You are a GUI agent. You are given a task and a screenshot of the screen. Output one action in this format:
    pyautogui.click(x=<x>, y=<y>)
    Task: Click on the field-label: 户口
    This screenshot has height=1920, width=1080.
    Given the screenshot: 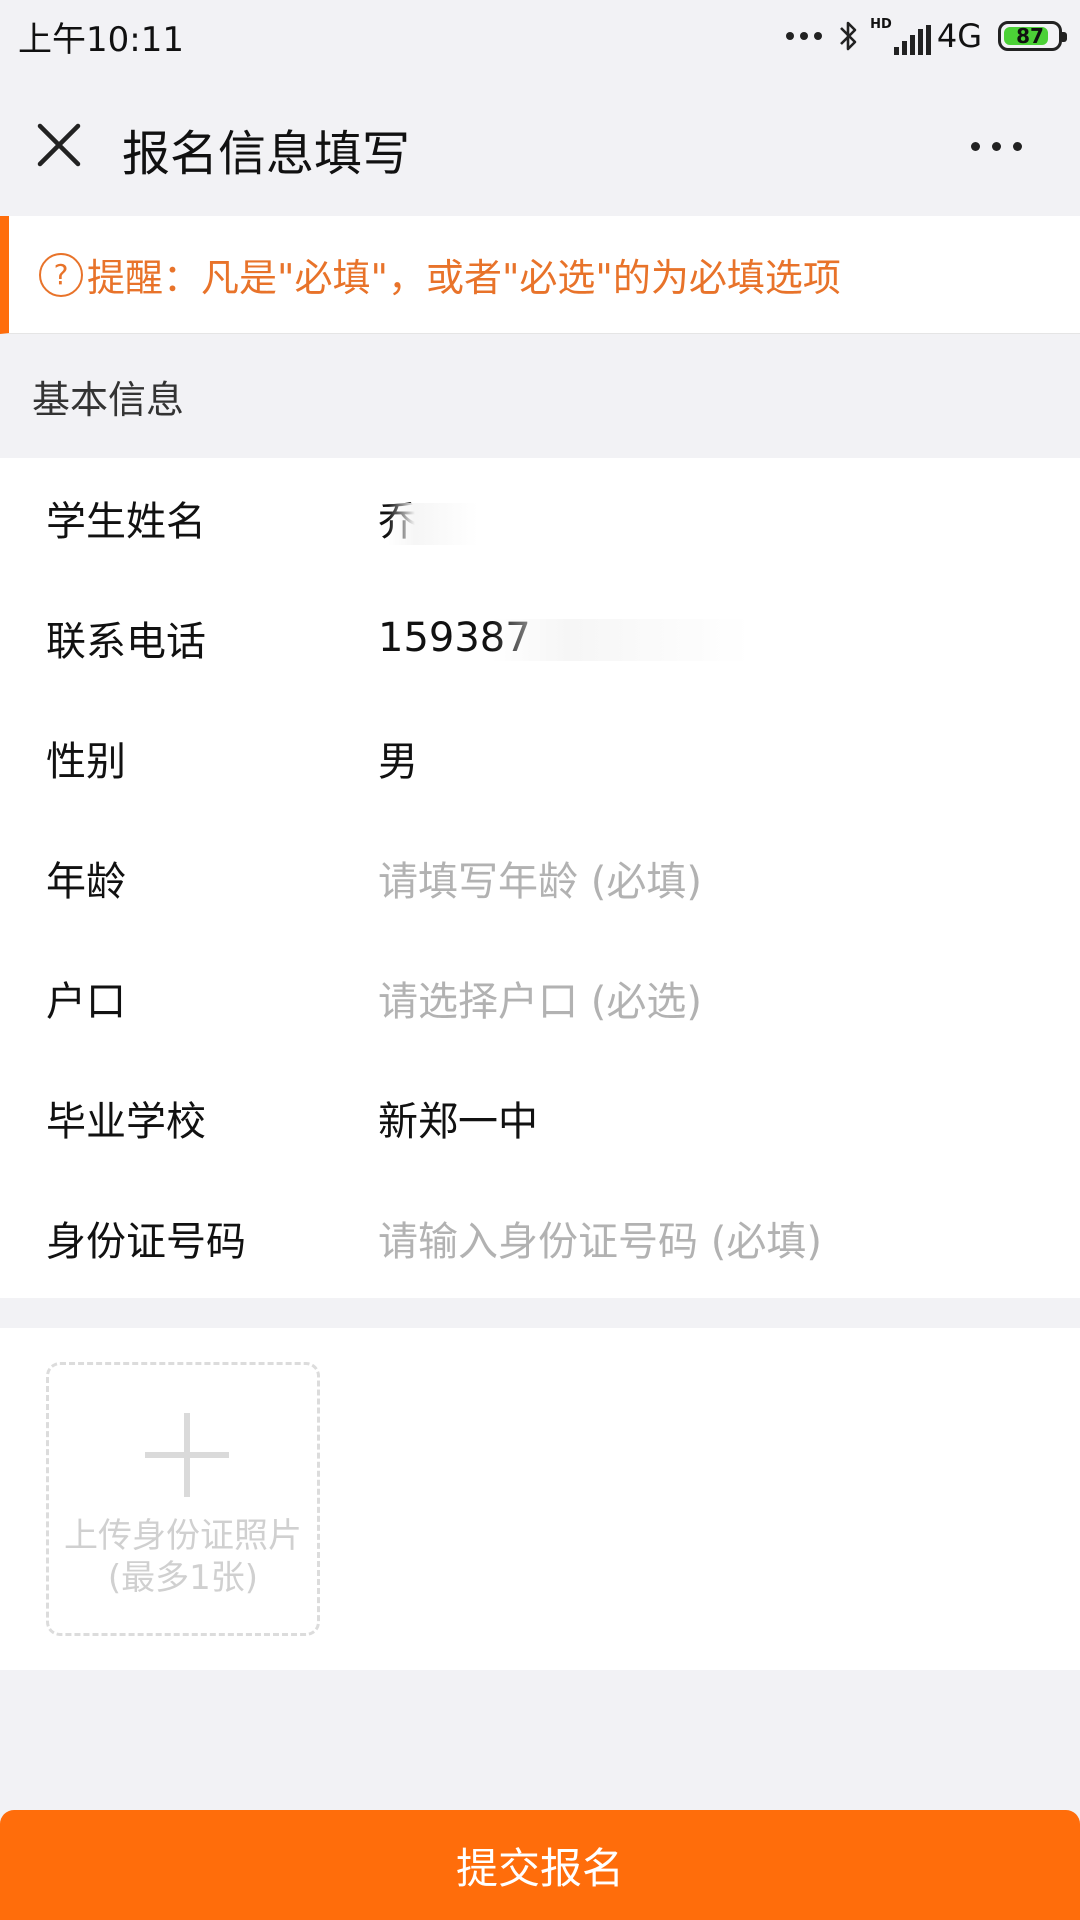 What is the action you would take?
    pyautogui.click(x=86, y=1002)
    